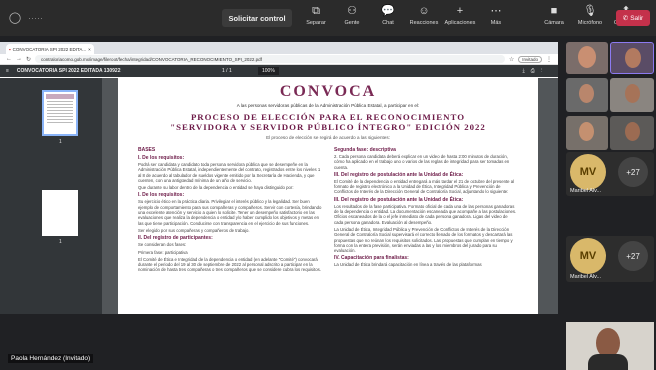 Image resolution: width=656 pixels, height=370 pixels. Describe the element at coordinates (637, 18) in the screenshot. I see `leave-label: Salir` at that location.